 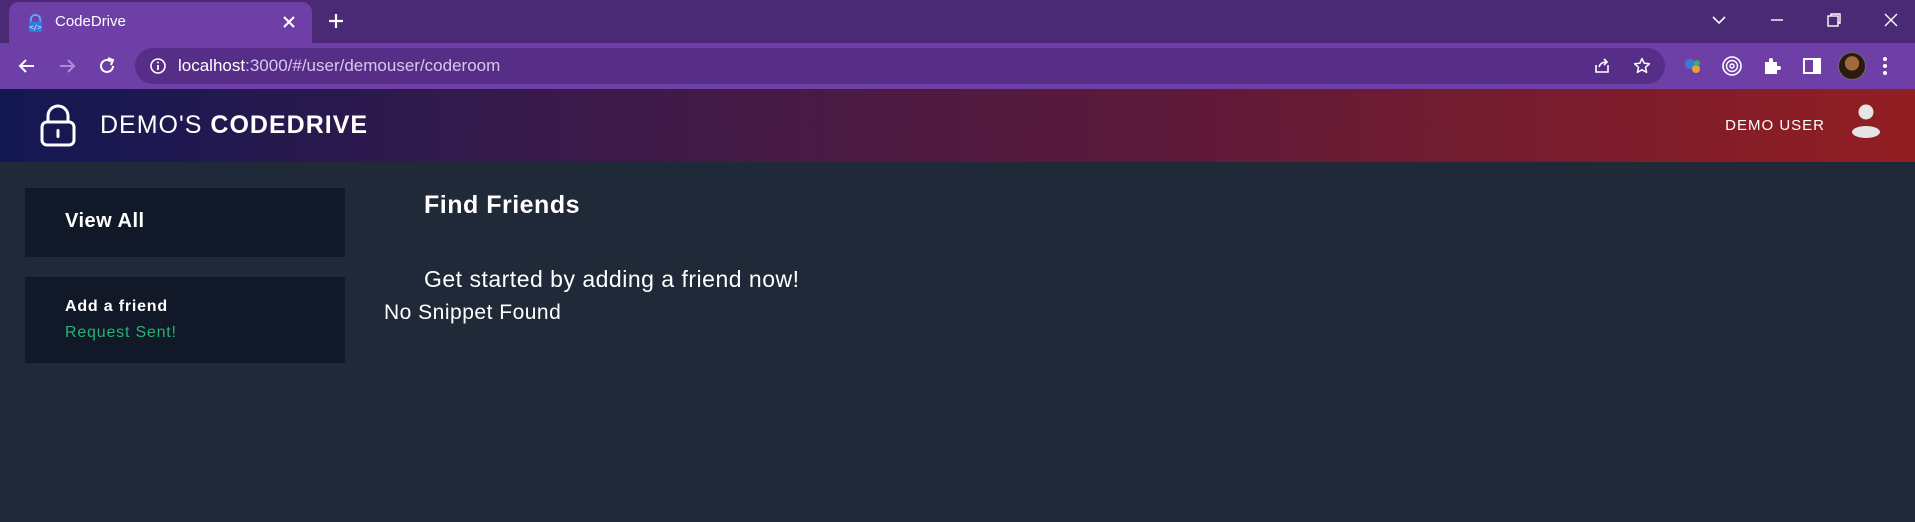 What do you see at coordinates (289, 125) in the screenshot?
I see `brand-name: CODEDRIVE` at bounding box center [289, 125].